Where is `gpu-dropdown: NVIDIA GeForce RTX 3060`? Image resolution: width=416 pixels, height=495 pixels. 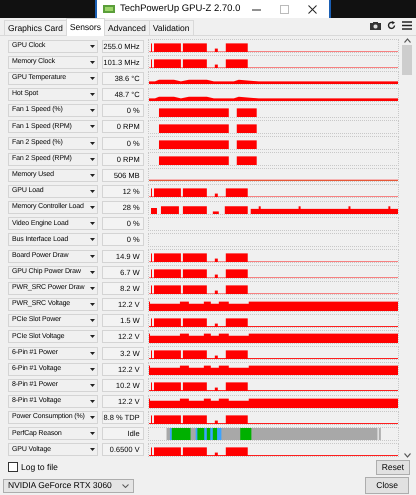 gpu-dropdown: NVIDIA GeForce RTX 3060 is located at coordinates (68, 485).